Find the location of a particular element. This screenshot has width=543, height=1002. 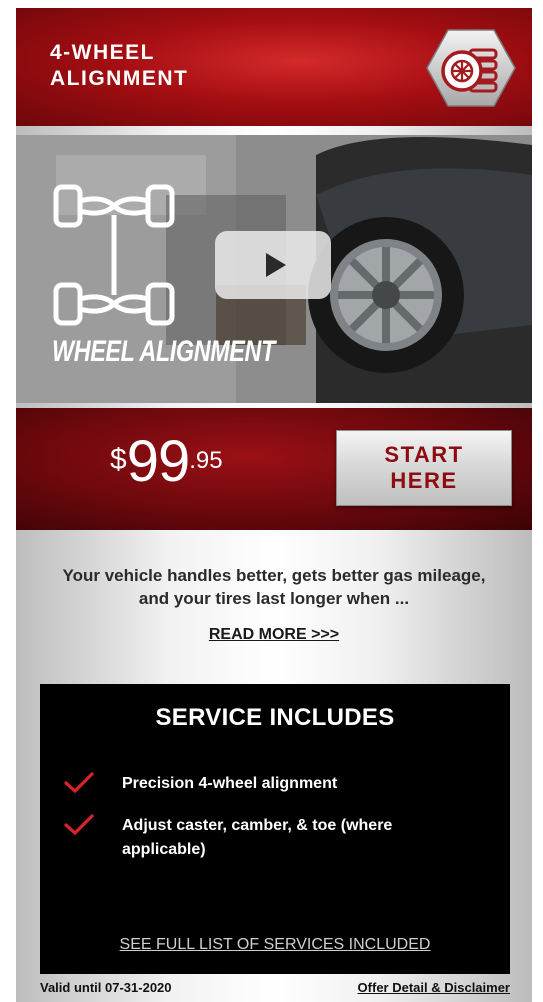

price-whole: 99 is located at coordinates (158, 461).